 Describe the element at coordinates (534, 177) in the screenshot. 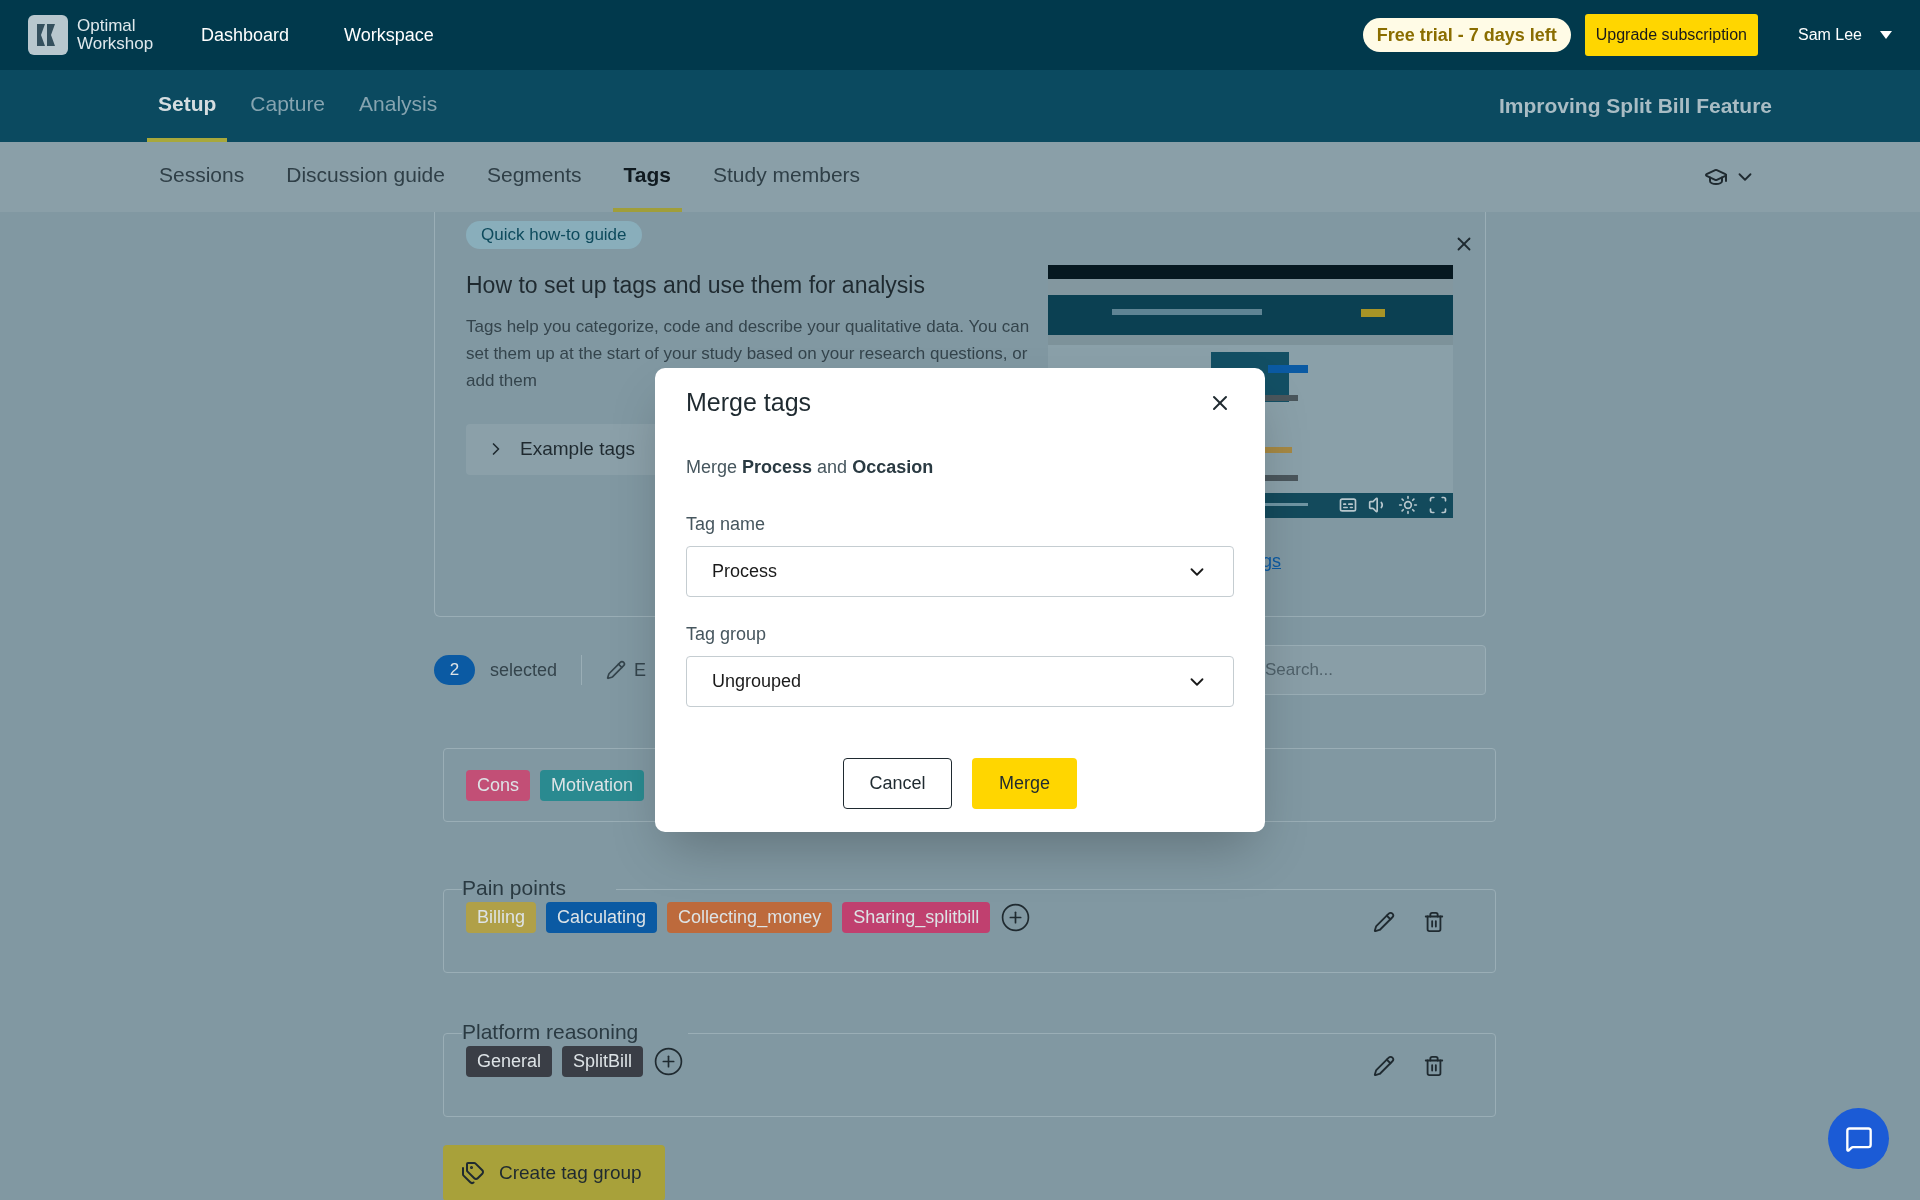

I see `sub-tab: Segments` at that location.